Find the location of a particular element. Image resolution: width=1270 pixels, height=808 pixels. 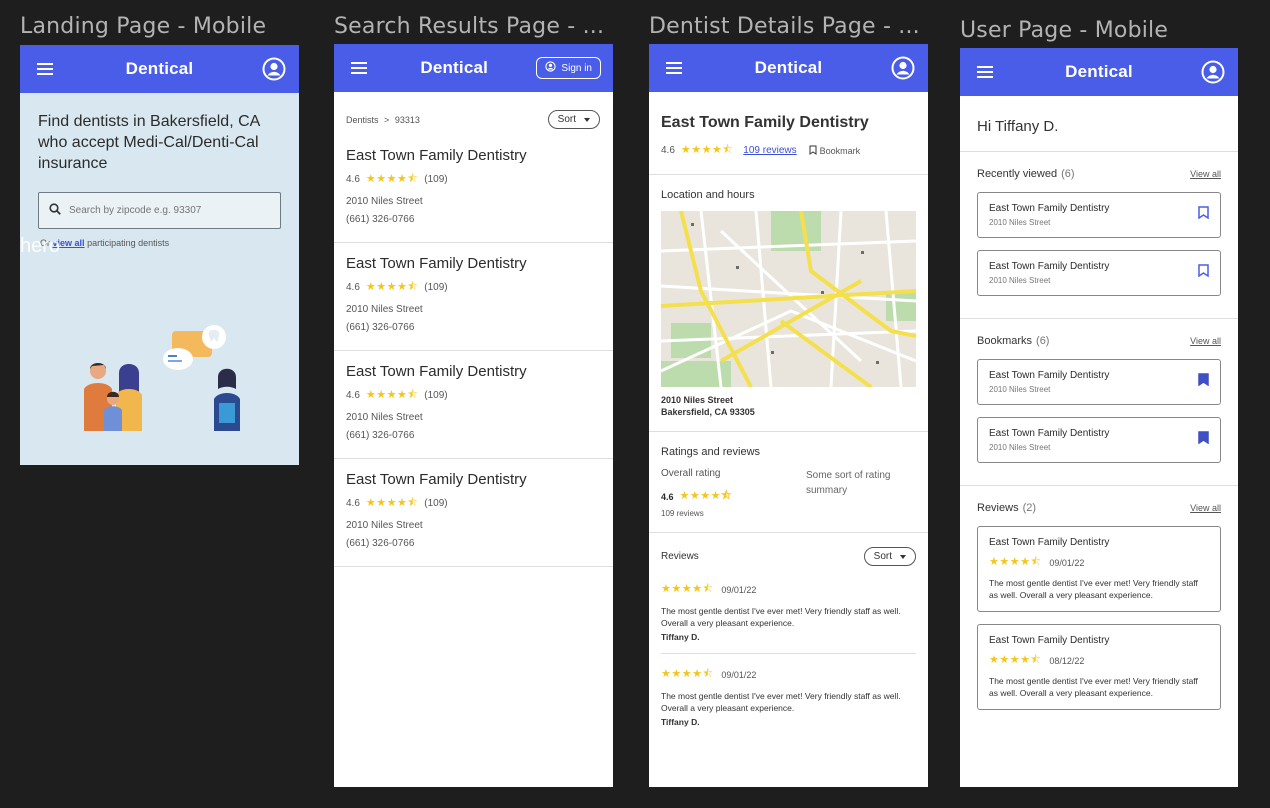

recently-viewed-view-all-link: View all is located at coordinates (1205, 174).